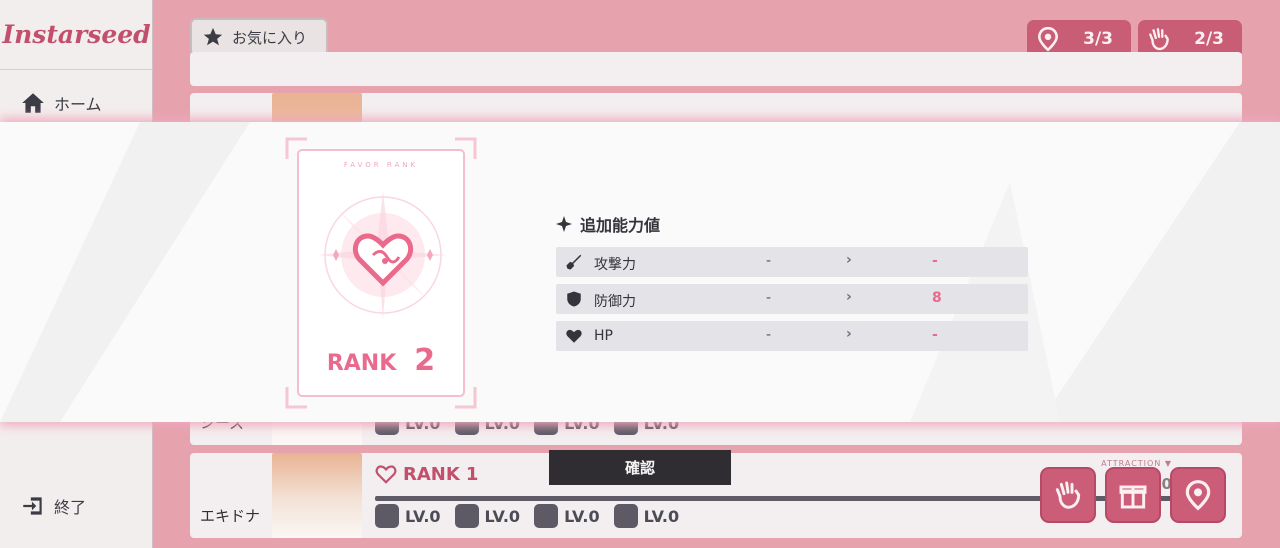  I want to click on stat-label: HP, so click(603, 336).